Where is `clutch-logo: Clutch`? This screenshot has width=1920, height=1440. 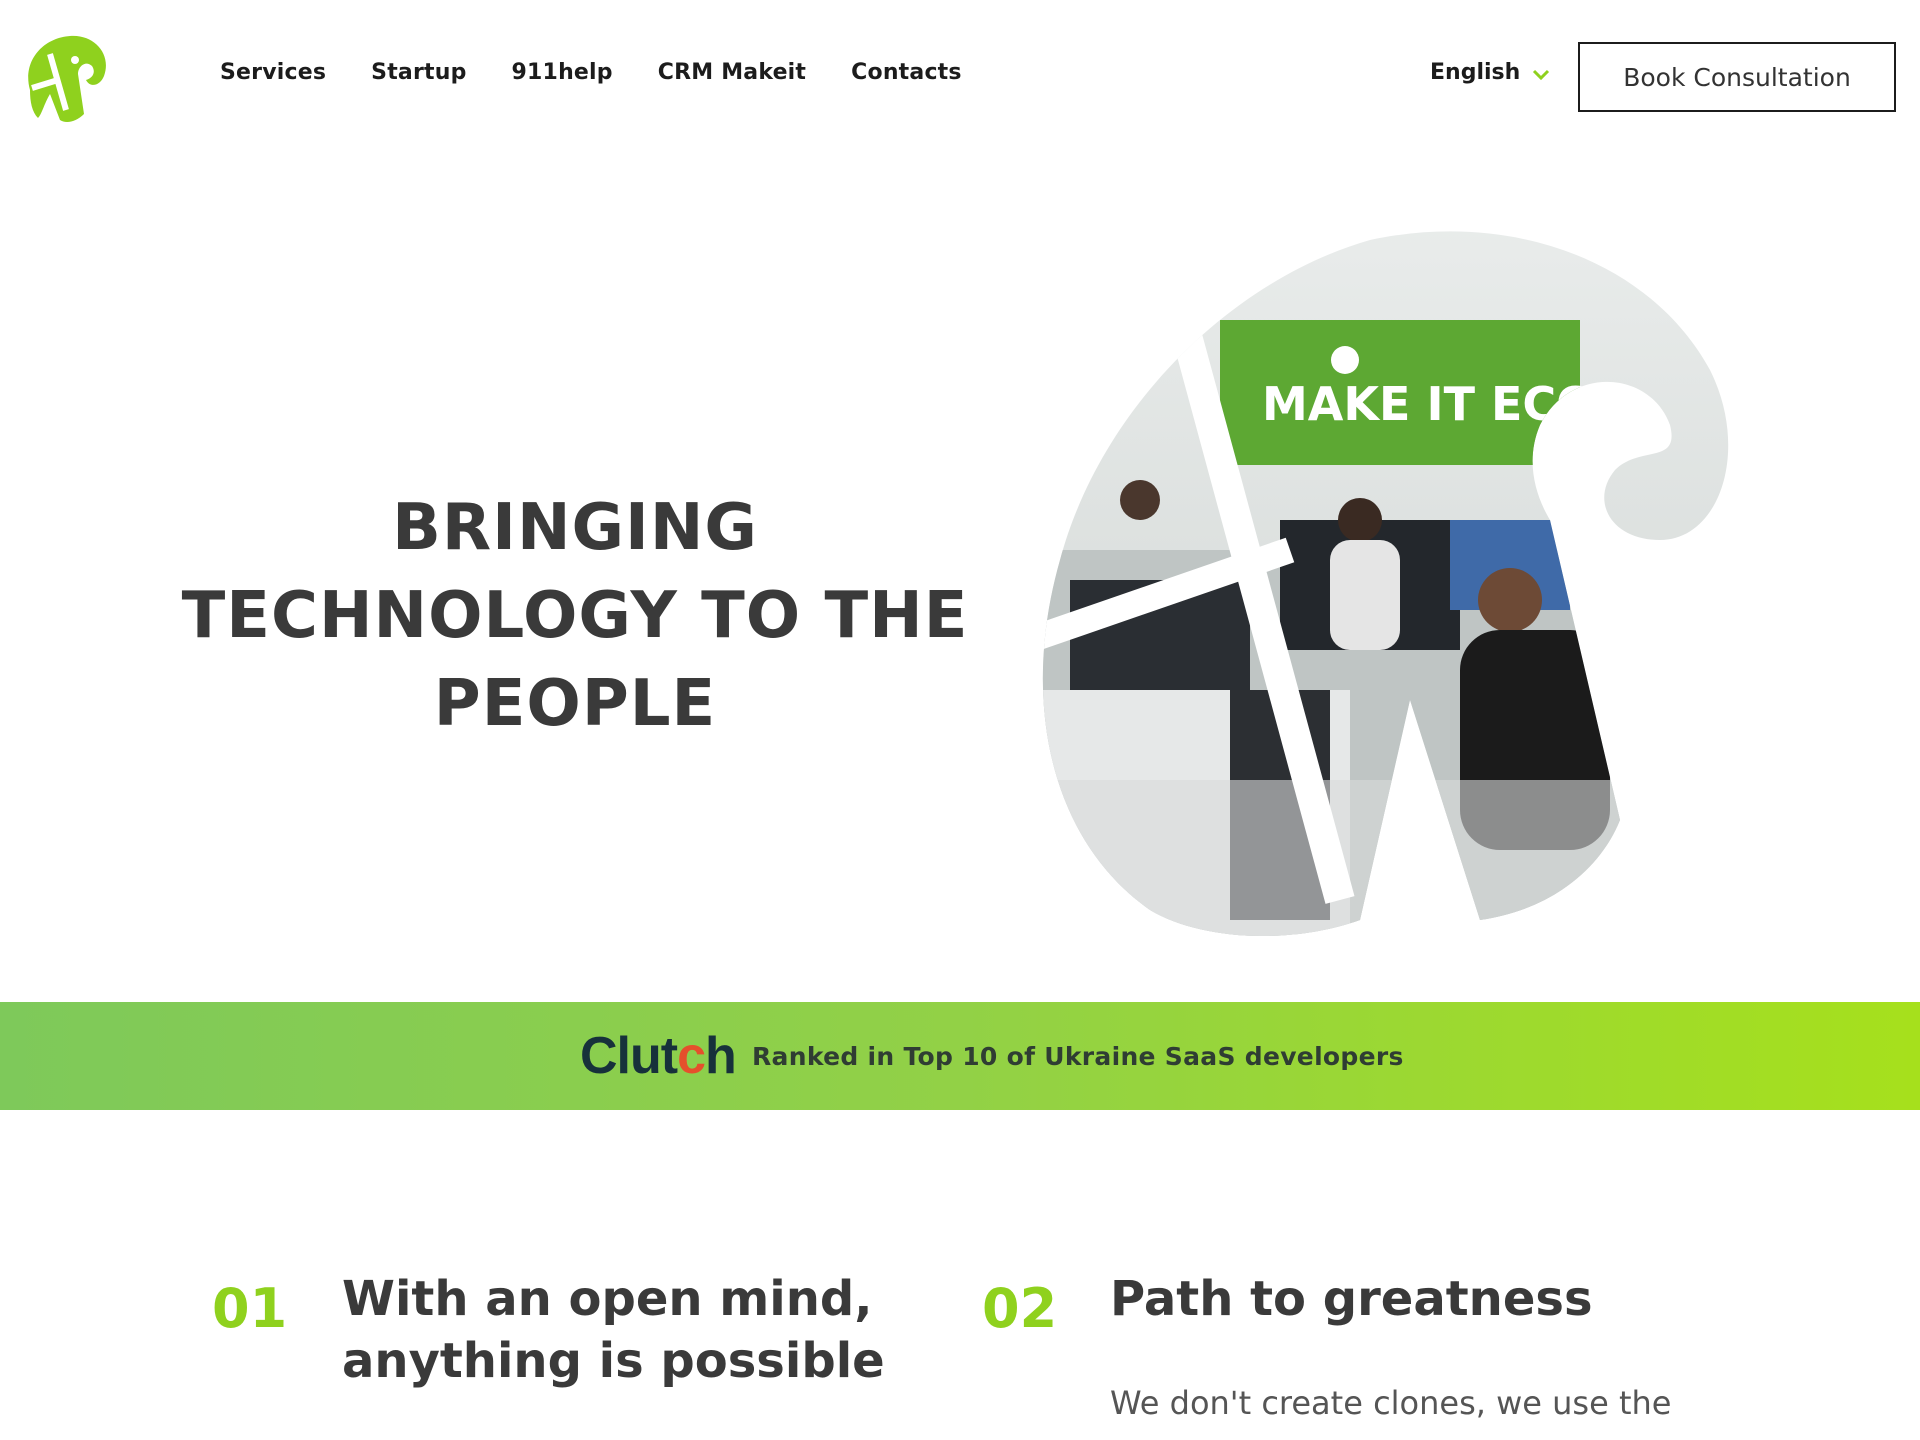 clutch-logo: Clutch is located at coordinates (658, 1056).